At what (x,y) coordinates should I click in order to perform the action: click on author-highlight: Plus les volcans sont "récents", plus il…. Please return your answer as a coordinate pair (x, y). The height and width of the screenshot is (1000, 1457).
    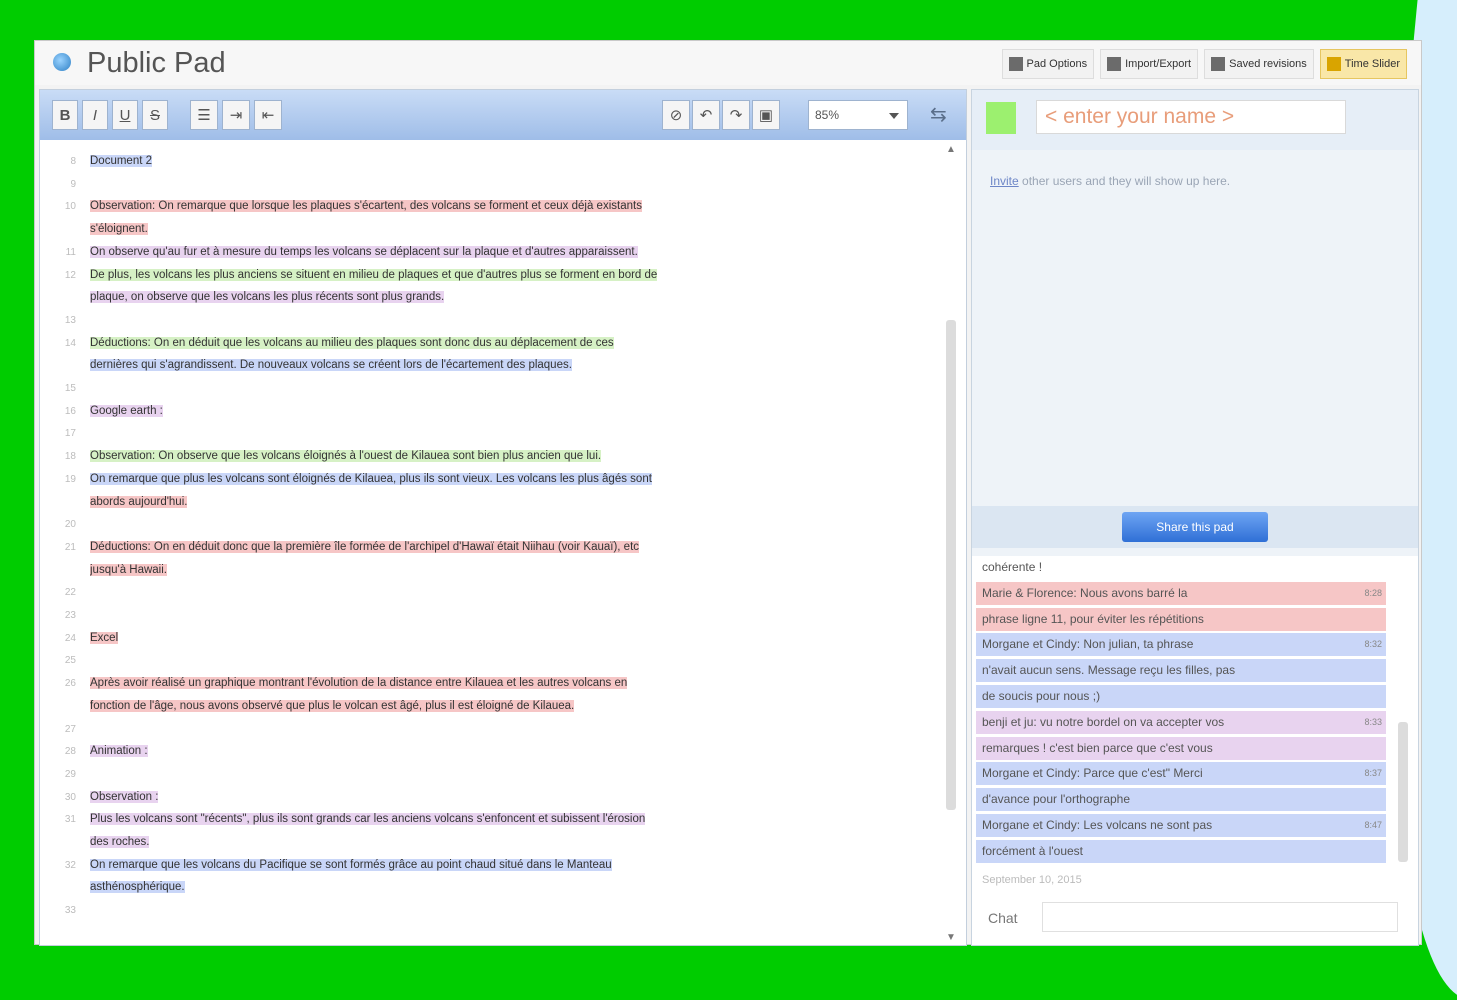
    Looking at the image, I should click on (368, 819).